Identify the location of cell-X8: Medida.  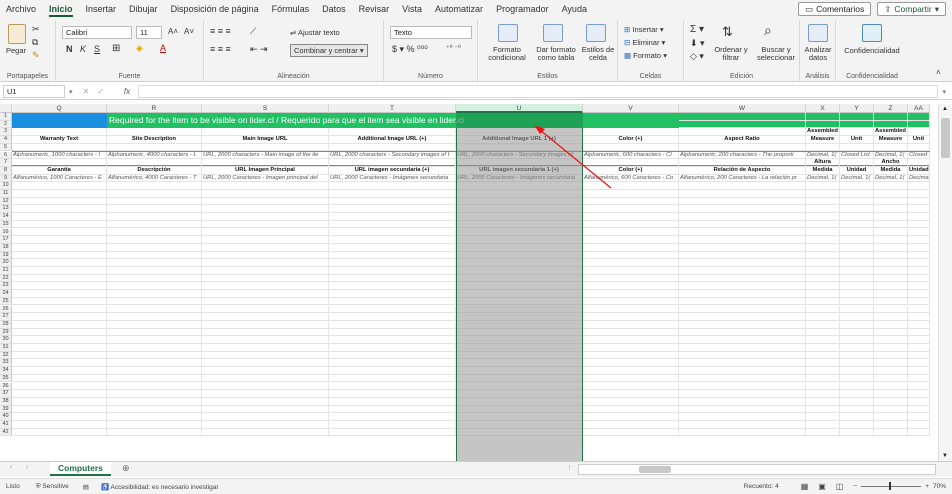
(823, 170).